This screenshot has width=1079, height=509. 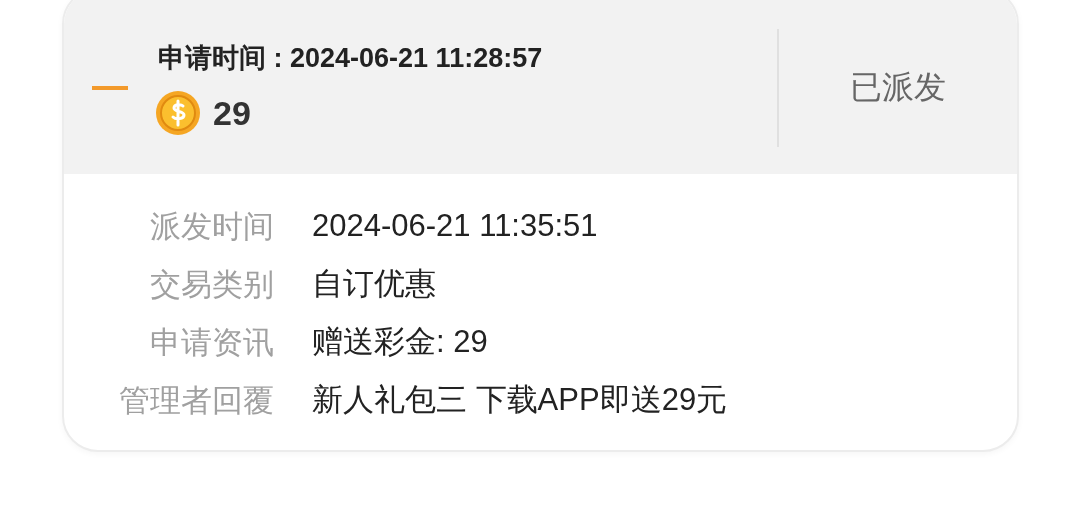 I want to click on detail-value: 新人礼包三 下载APP即送29元, so click(x=520, y=400).